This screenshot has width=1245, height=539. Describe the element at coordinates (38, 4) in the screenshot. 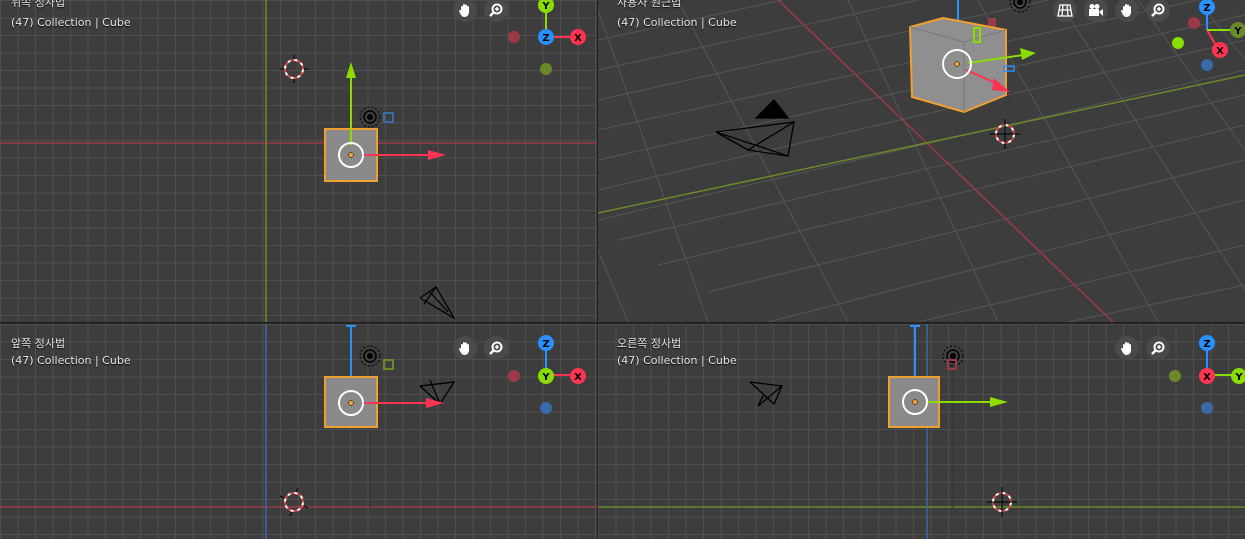

I see `viewport-title: 위쪽 정사법` at that location.